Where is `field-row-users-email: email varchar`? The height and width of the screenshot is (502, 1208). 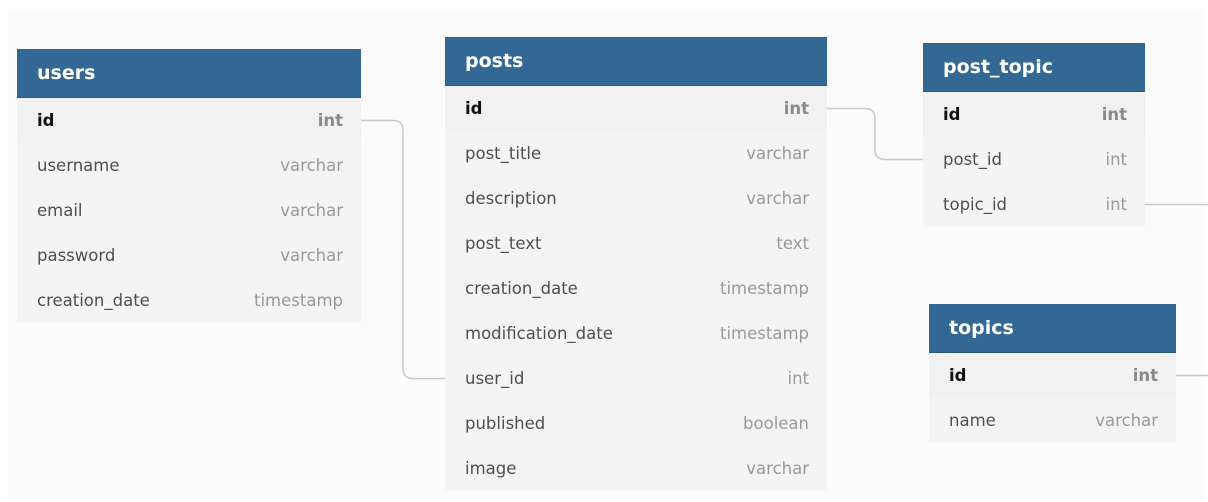
field-row-users-email: email varchar is located at coordinates (189, 210).